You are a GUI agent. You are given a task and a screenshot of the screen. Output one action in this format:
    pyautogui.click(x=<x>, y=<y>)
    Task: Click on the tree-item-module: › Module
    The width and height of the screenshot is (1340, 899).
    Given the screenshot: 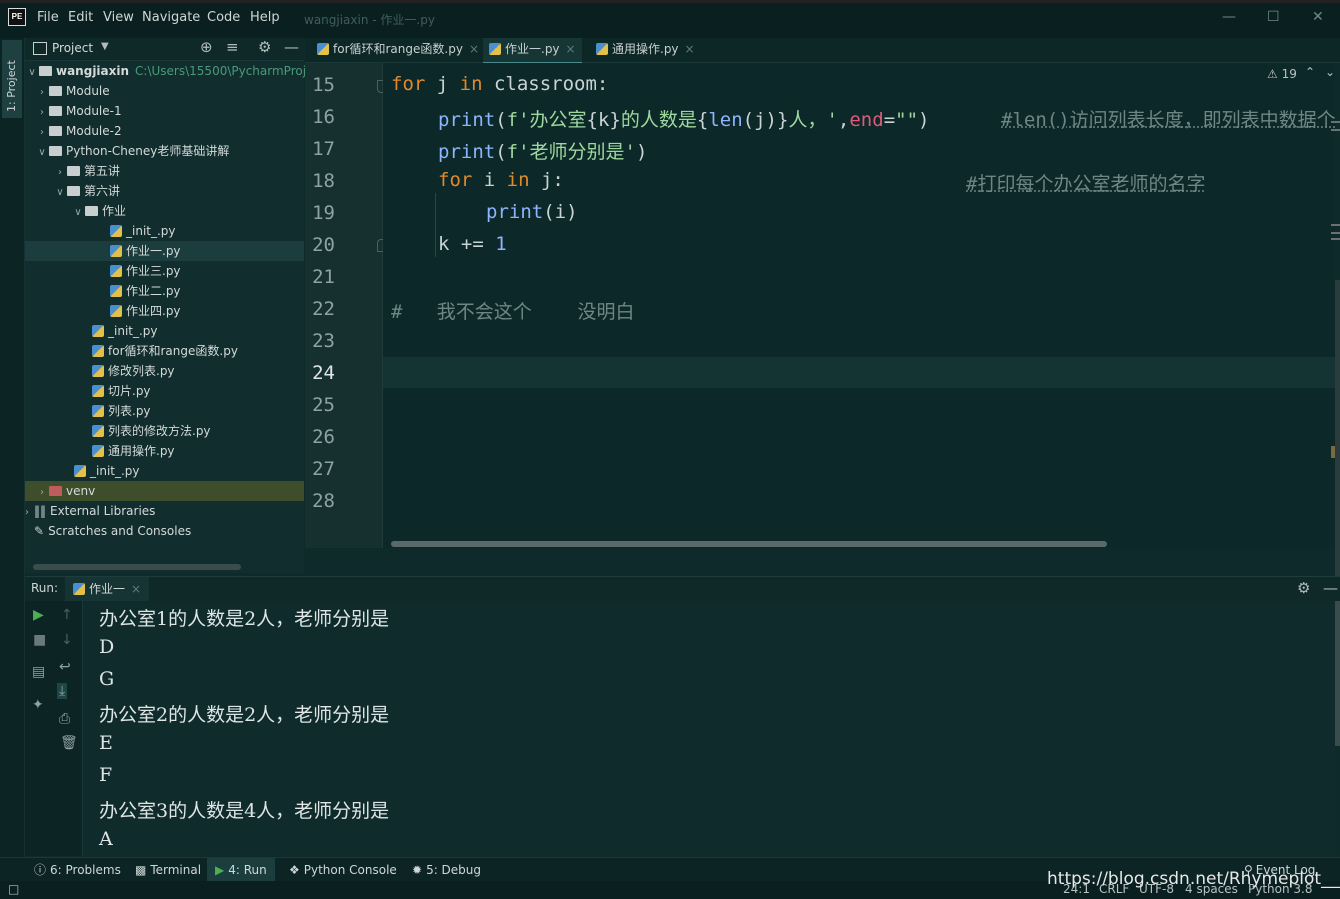 What is the action you would take?
    pyautogui.click(x=72, y=91)
    